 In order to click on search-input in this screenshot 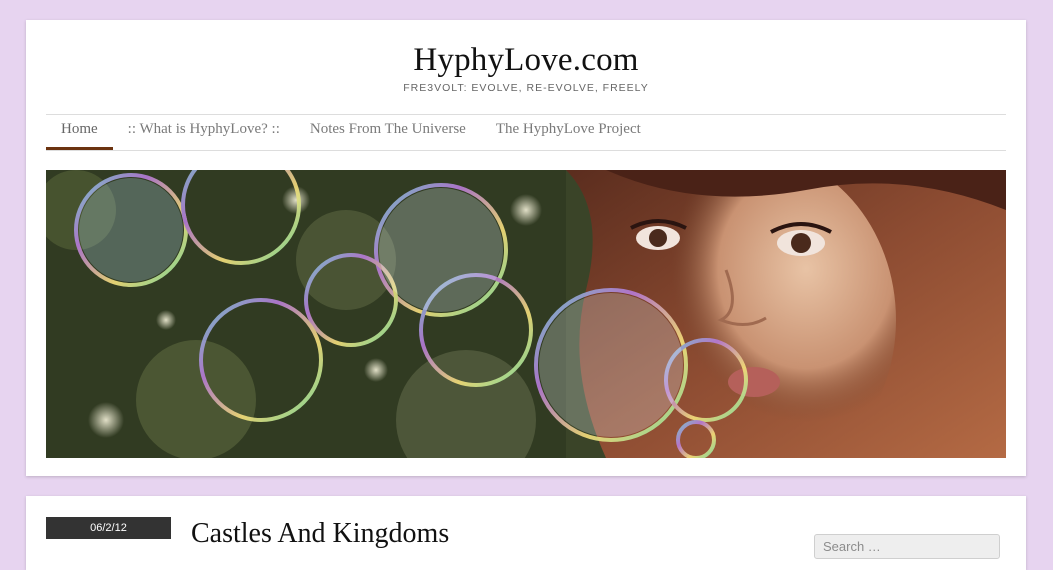, I will do `click(907, 546)`.